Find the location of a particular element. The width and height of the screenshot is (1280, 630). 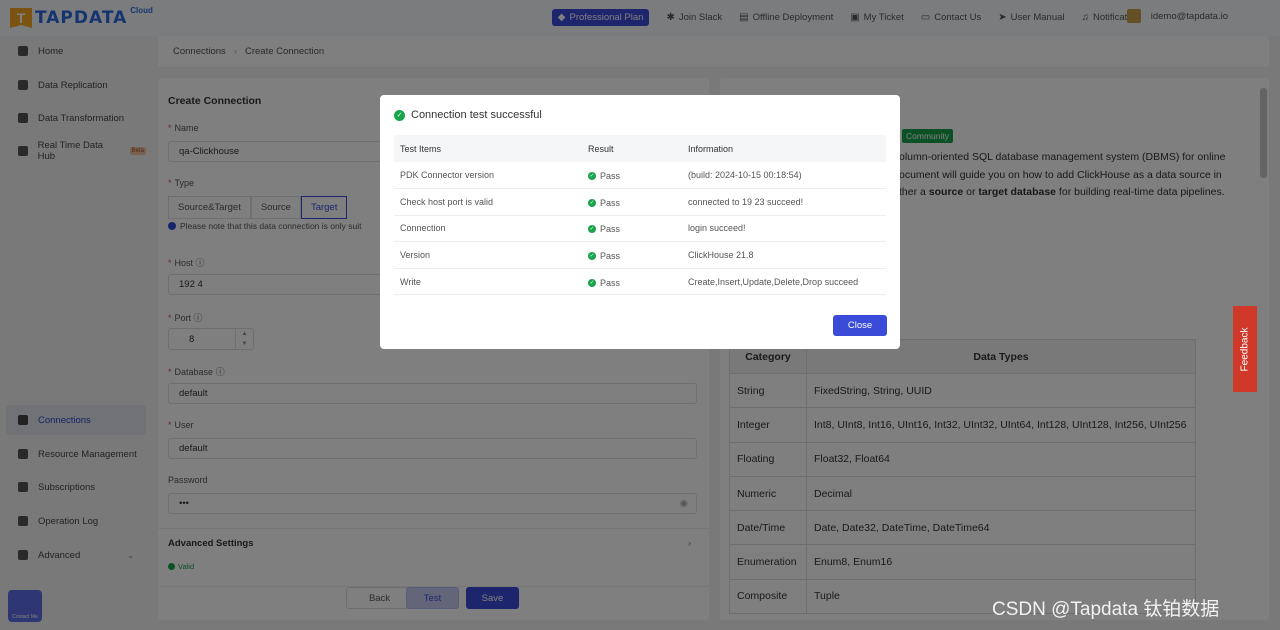

test-info: connected to 19 23 succeed! is located at coordinates (784, 202).